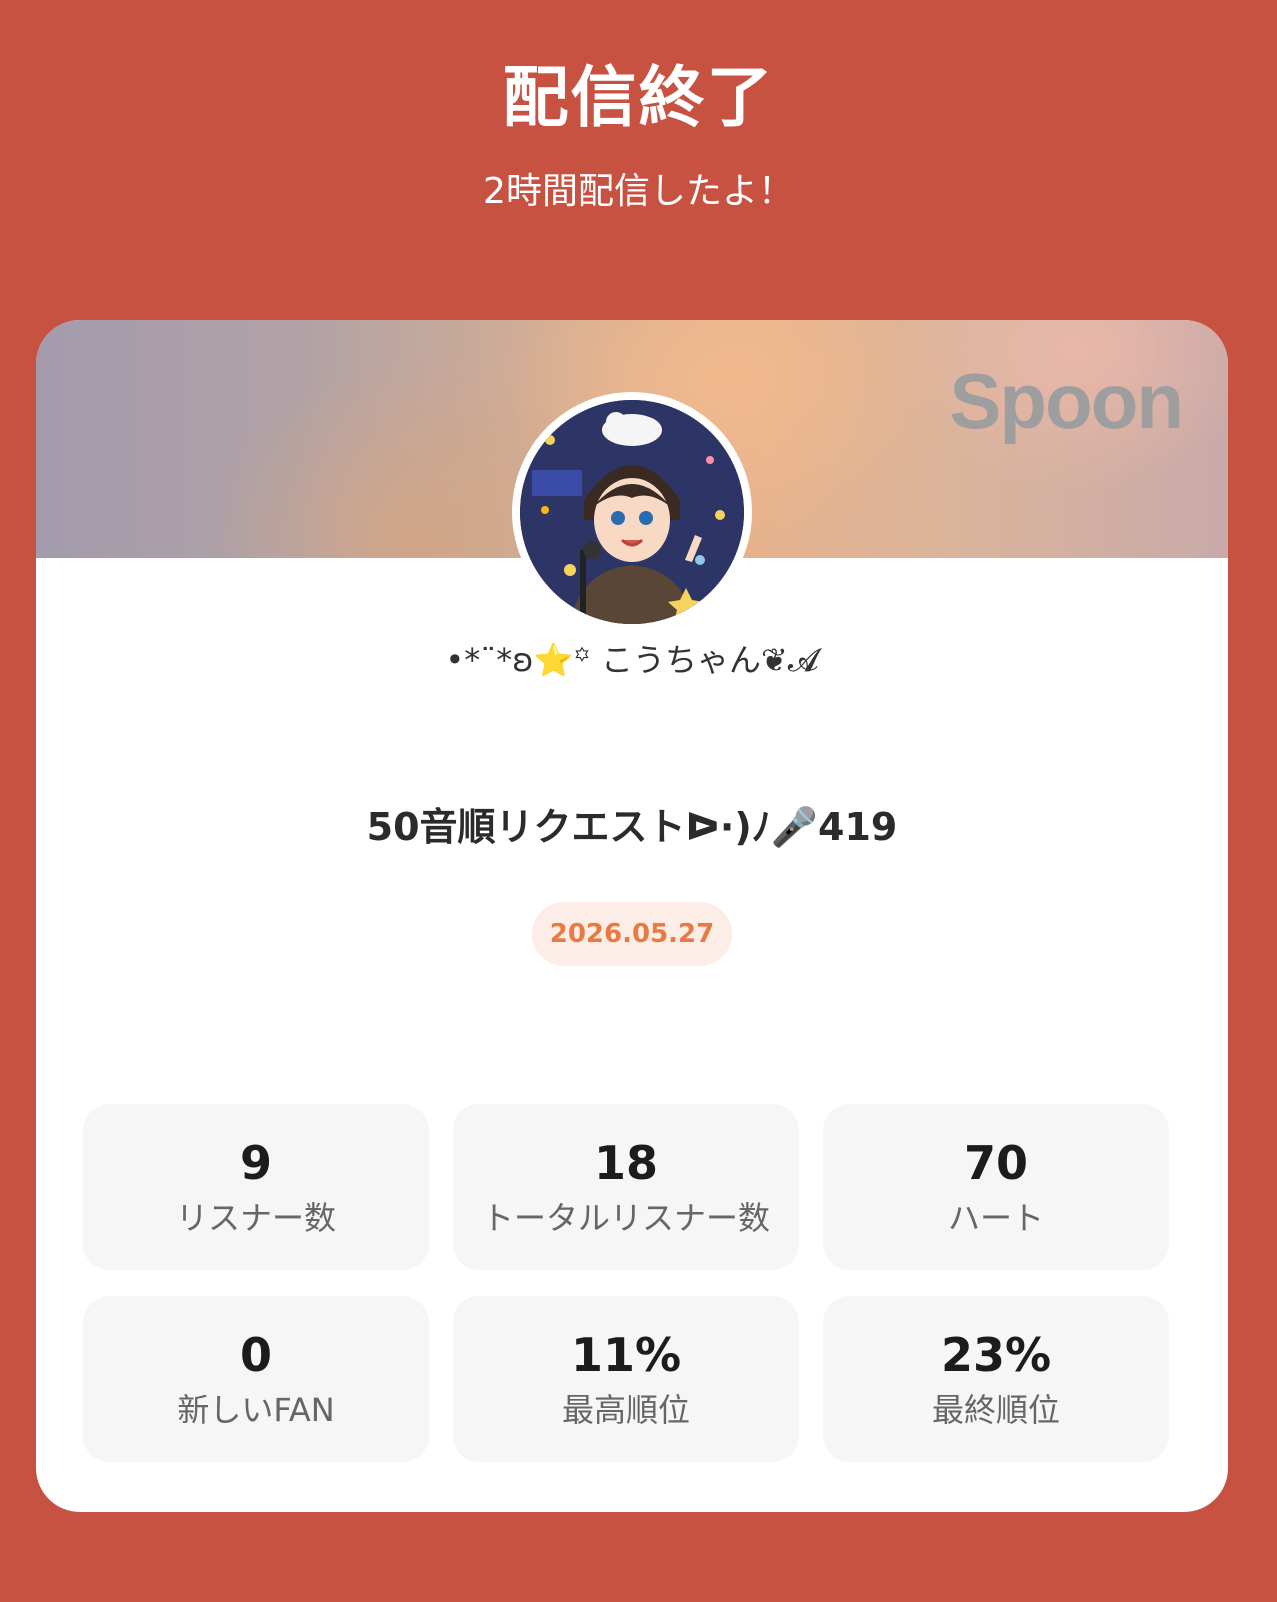 This screenshot has width=1277, height=1602. What do you see at coordinates (256, 1410) in the screenshot?
I see `stat-label: 新しいFAN` at bounding box center [256, 1410].